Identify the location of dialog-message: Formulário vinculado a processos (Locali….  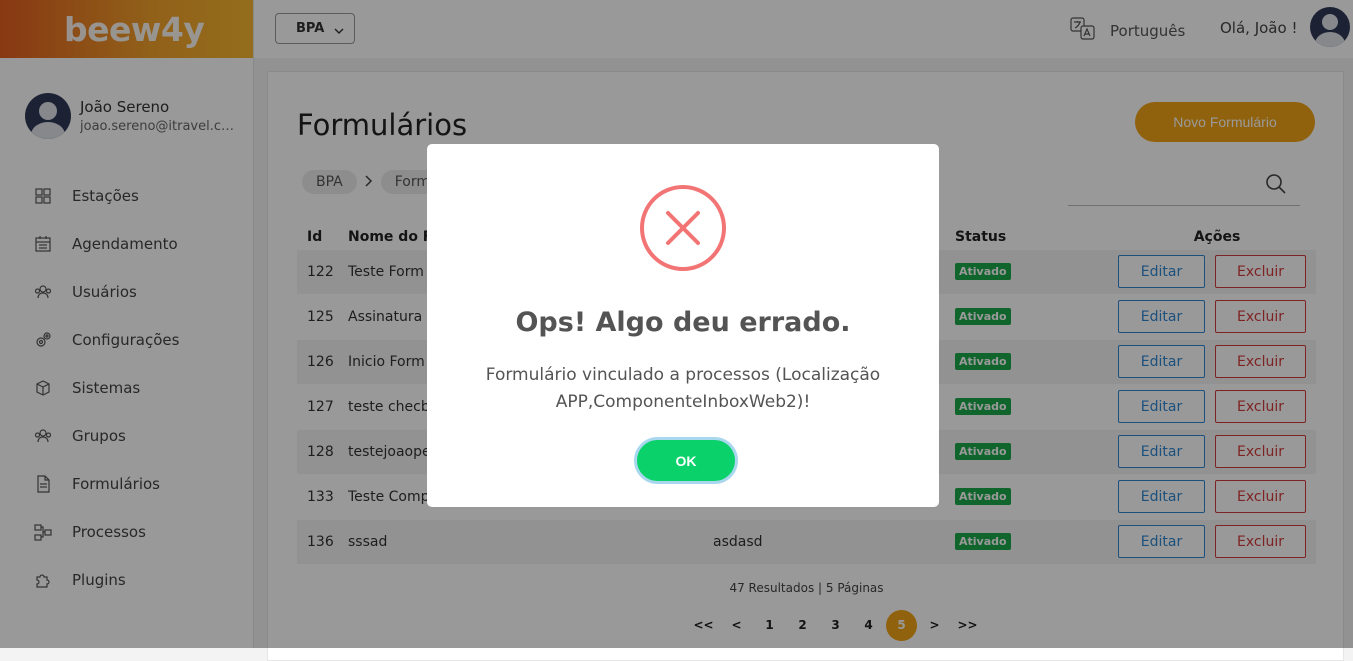
(683, 388).